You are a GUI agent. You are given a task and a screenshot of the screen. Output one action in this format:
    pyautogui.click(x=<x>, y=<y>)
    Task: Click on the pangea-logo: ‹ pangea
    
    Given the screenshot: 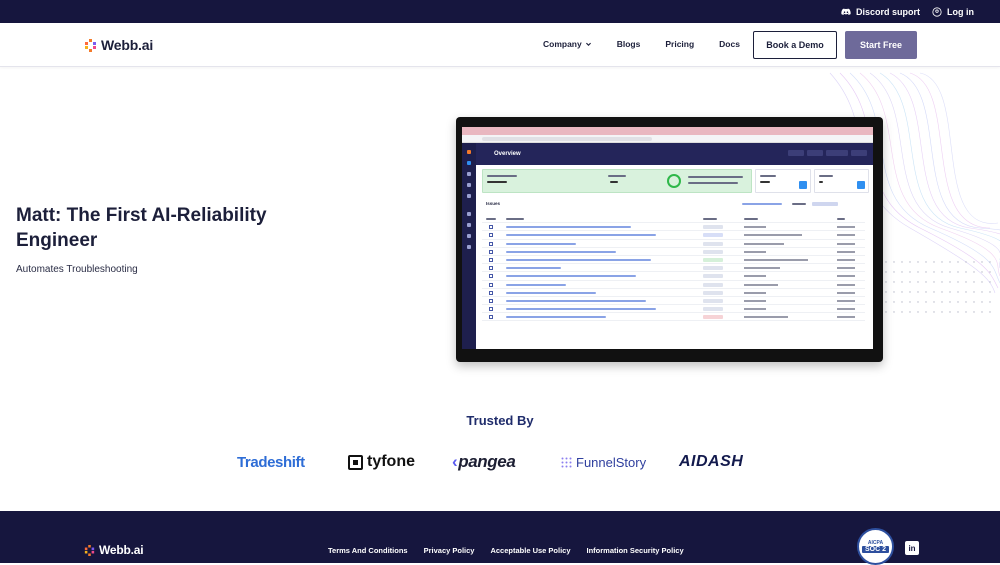 What is the action you would take?
    pyautogui.click(x=484, y=462)
    